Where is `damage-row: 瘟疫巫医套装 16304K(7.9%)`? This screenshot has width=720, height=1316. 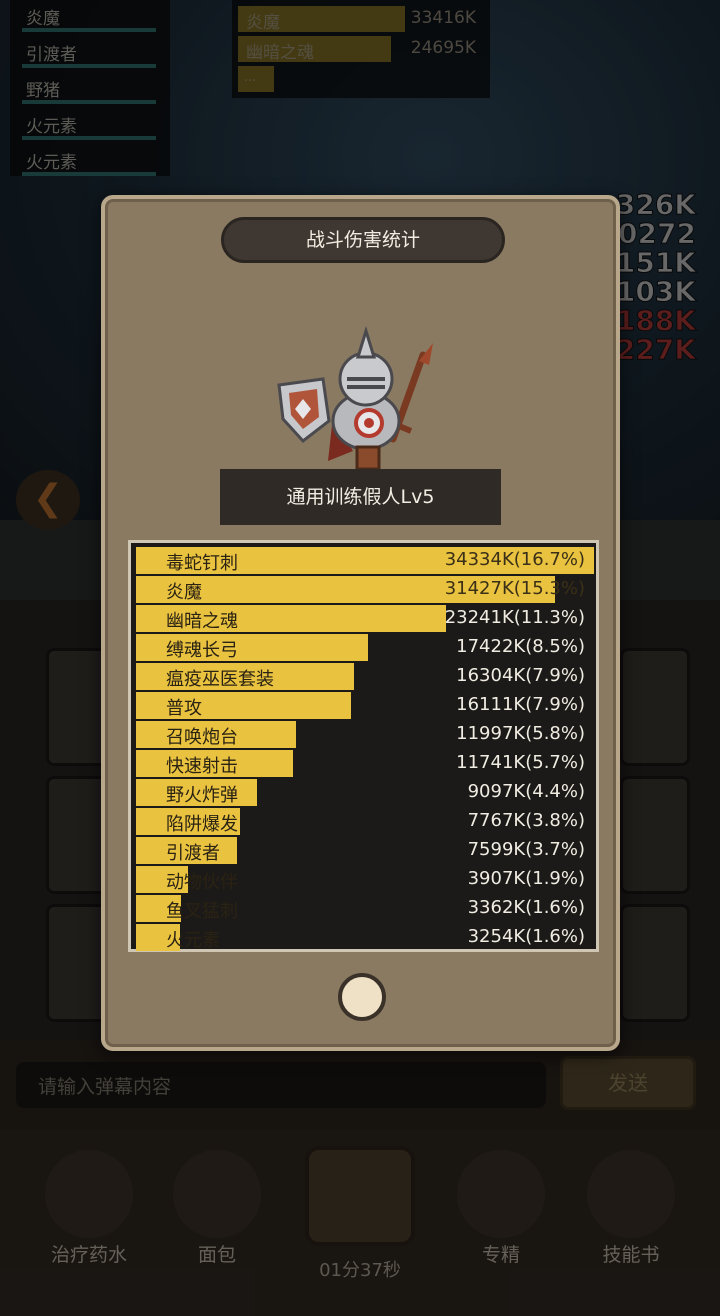 damage-row: 瘟疫巫医套装 16304K(7.9%) is located at coordinates (363, 676).